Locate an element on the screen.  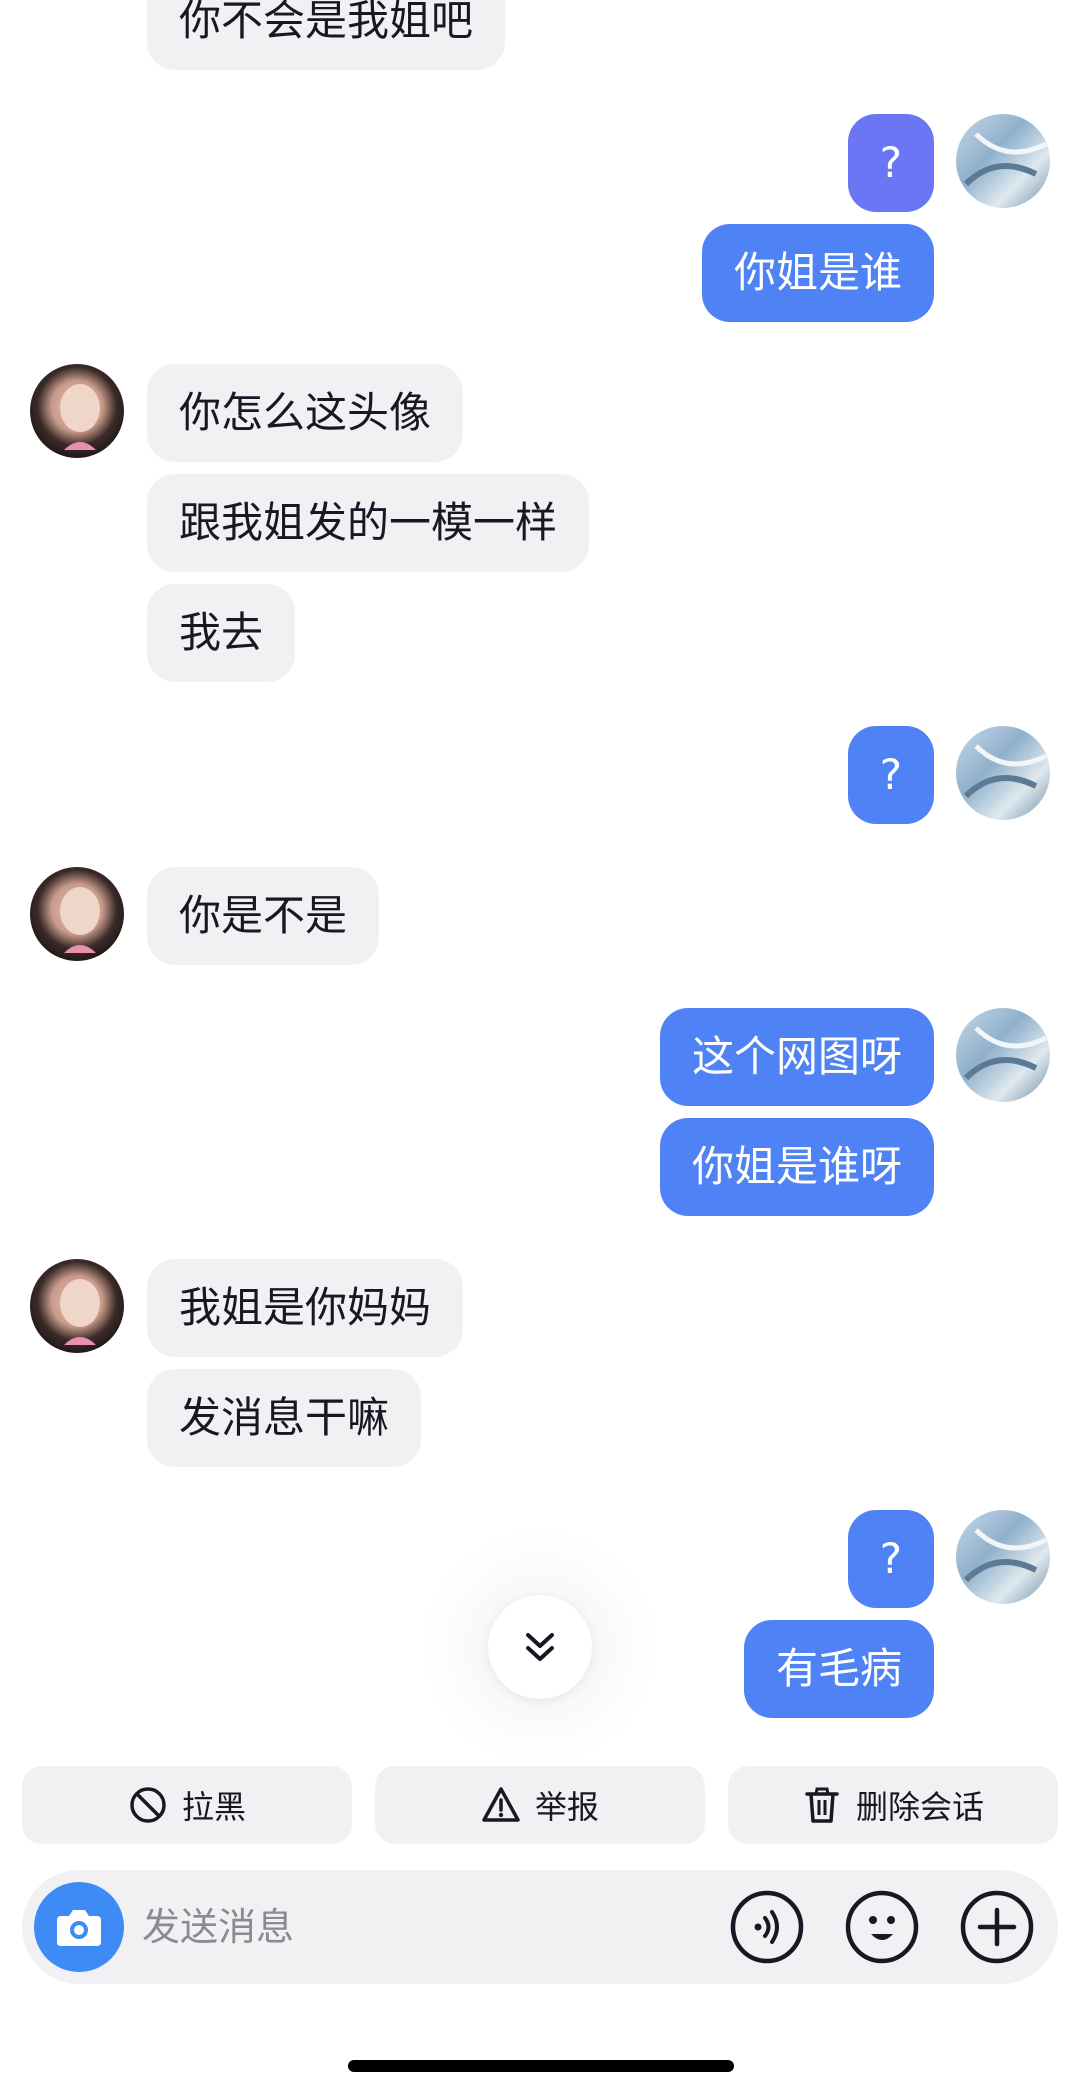
message-text: 我去 is located at coordinates (221, 632).